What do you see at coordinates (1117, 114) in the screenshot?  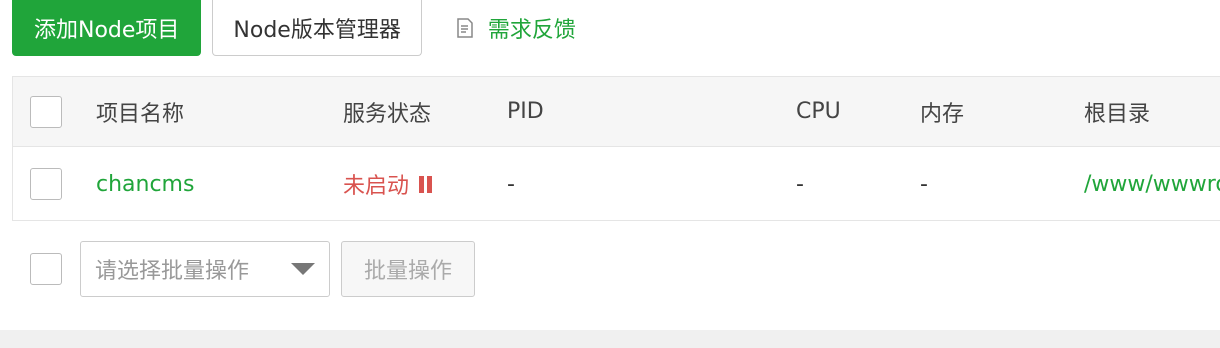 I see `header-root-dir: 根目录` at bounding box center [1117, 114].